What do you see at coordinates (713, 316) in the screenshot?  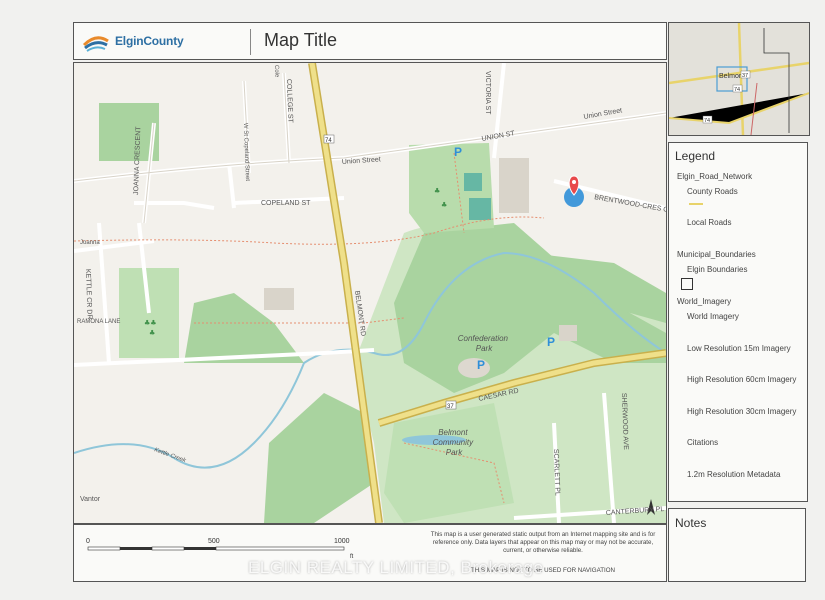 I see `legend-world-imagery: World Imagery` at bounding box center [713, 316].